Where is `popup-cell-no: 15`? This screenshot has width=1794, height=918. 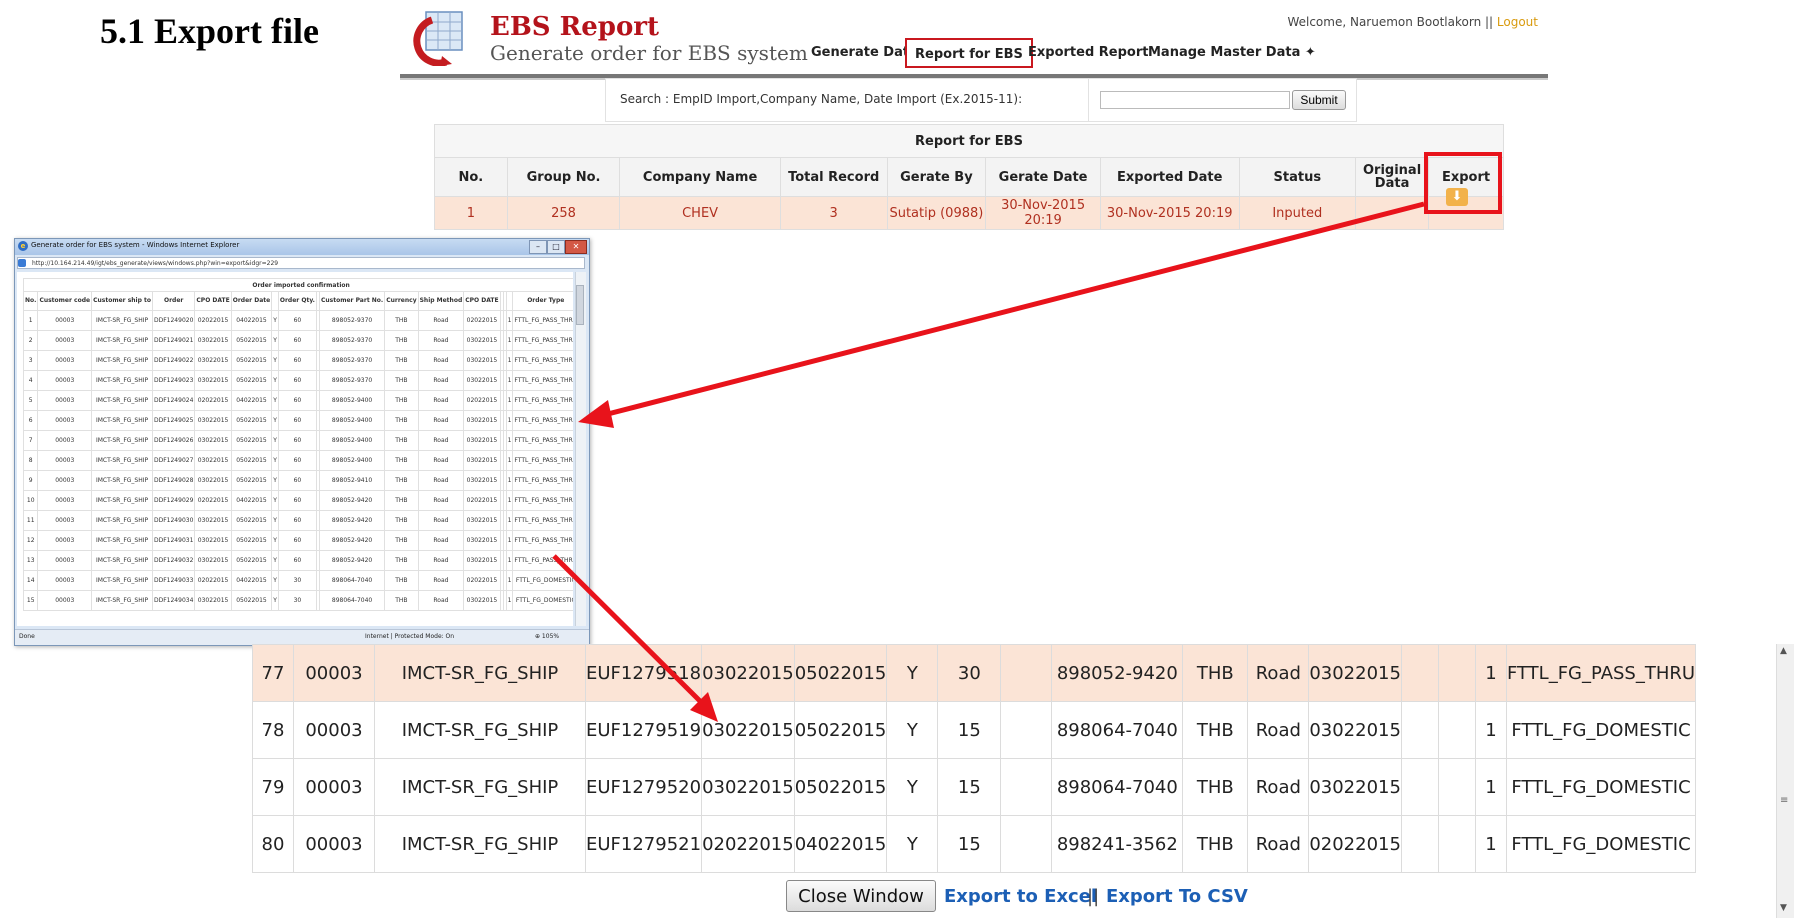
popup-cell-no: 15 is located at coordinates (30, 600).